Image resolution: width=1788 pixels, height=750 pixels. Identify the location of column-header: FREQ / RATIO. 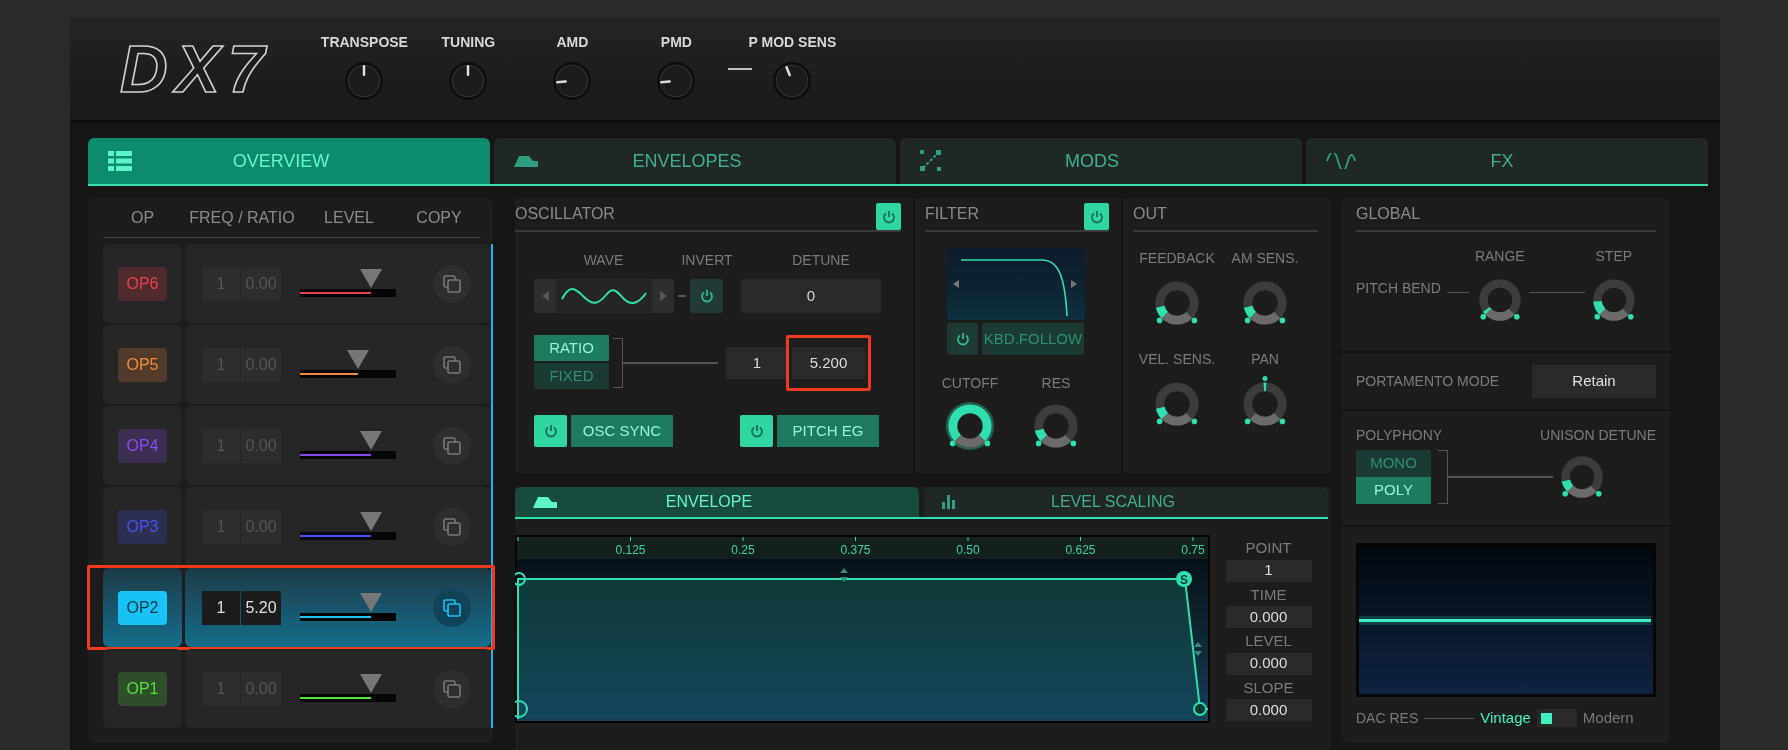
(242, 217).